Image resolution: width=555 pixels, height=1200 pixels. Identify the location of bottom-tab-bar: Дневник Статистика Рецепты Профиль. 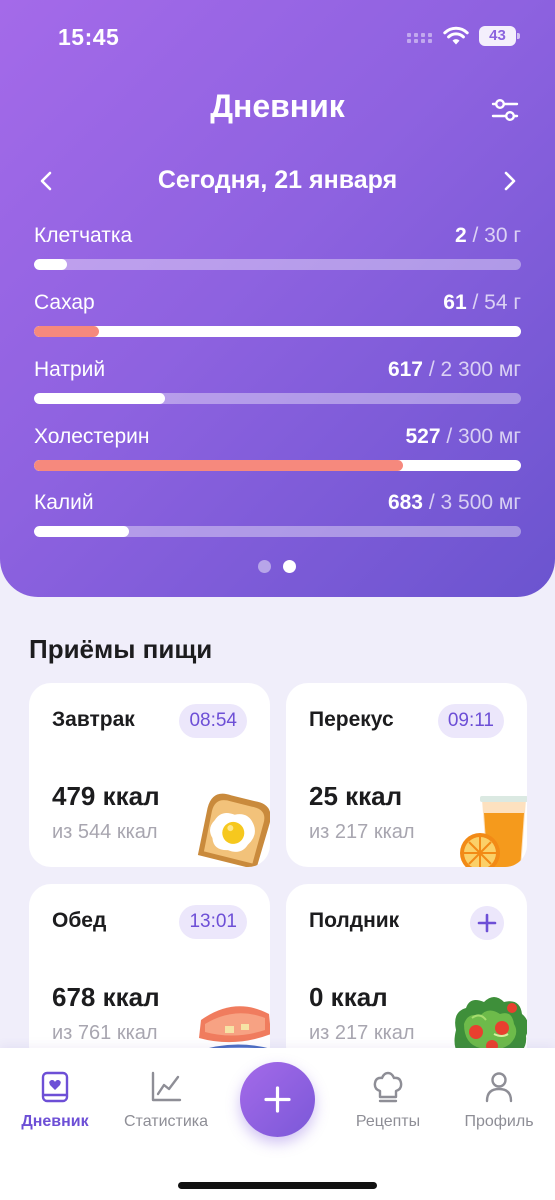
(277, 1124).